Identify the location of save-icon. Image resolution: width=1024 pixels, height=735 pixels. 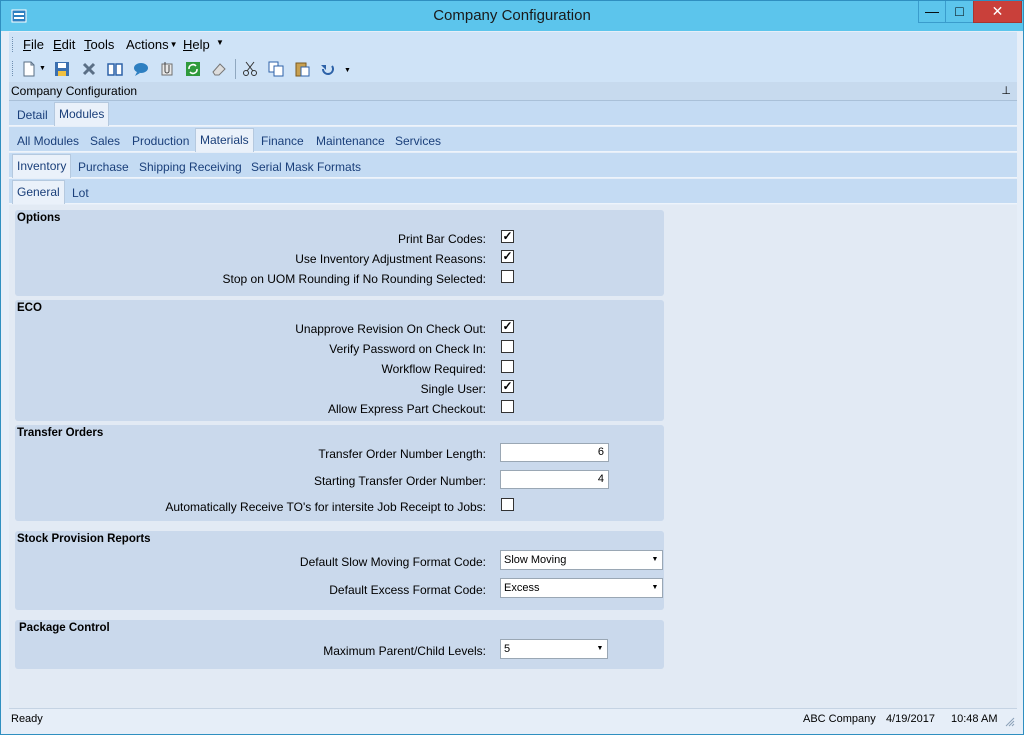
(62, 69).